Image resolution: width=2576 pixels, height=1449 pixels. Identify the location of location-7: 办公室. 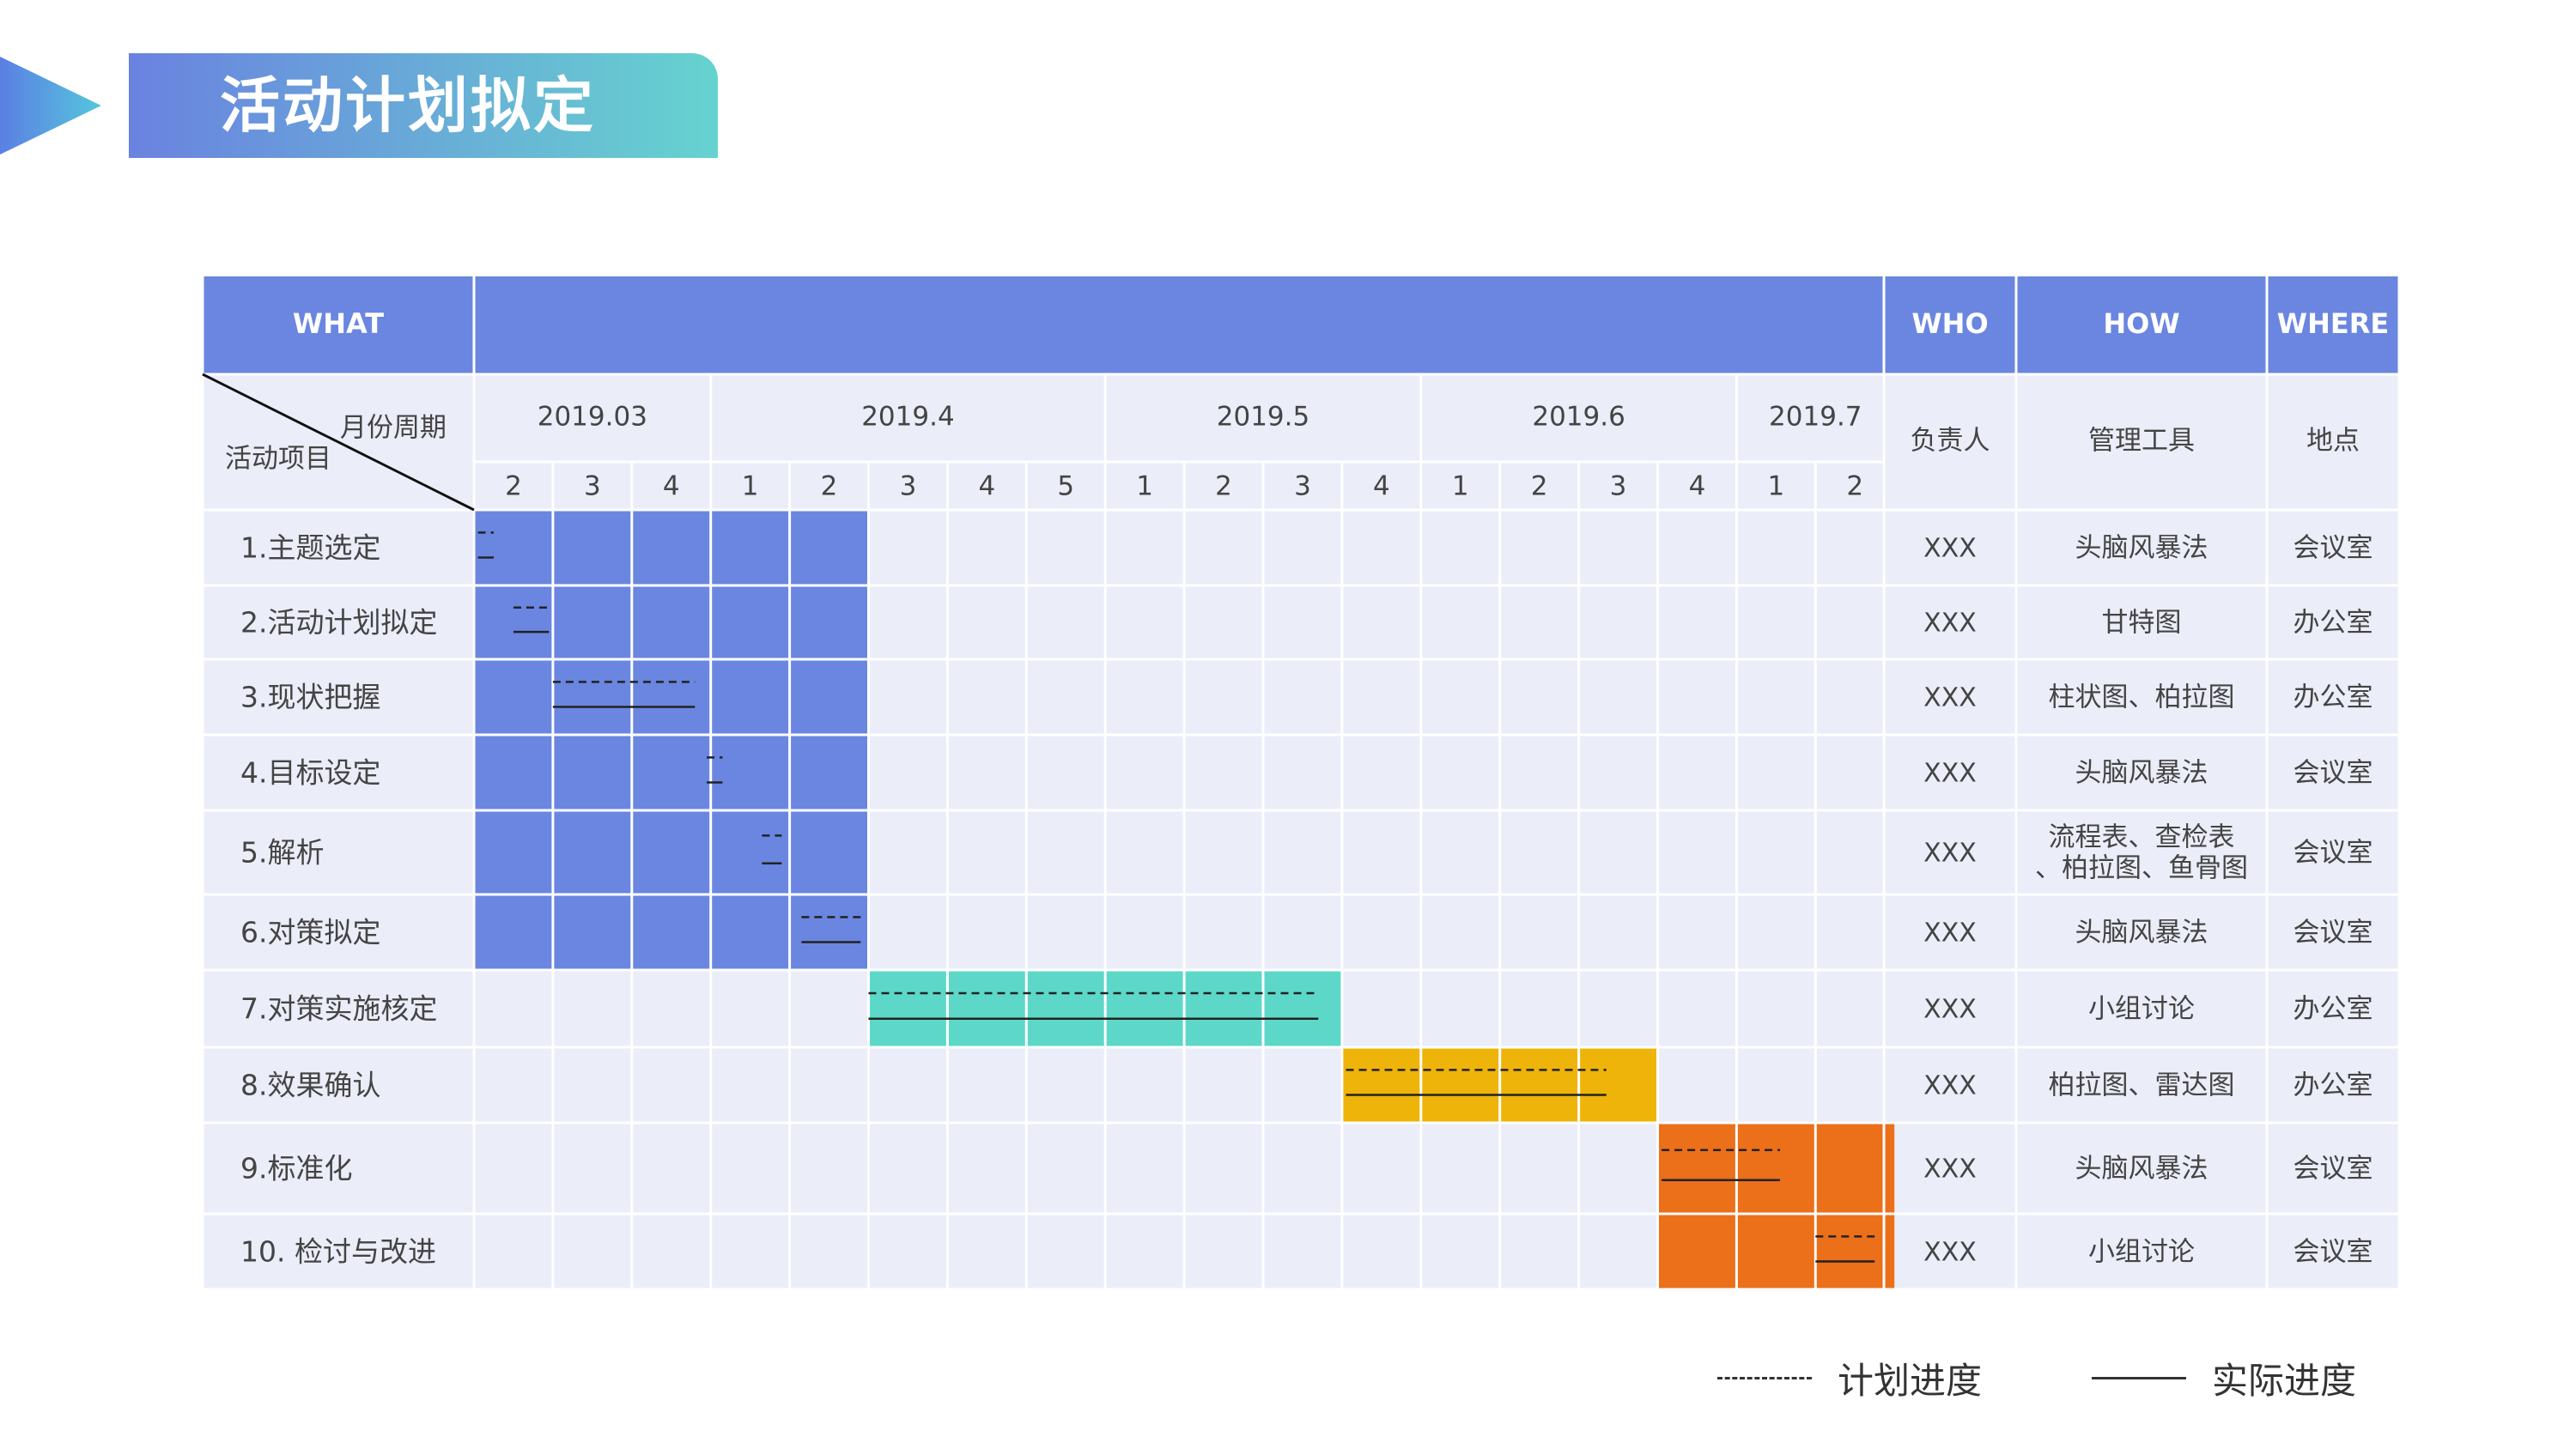
(2333, 1010).